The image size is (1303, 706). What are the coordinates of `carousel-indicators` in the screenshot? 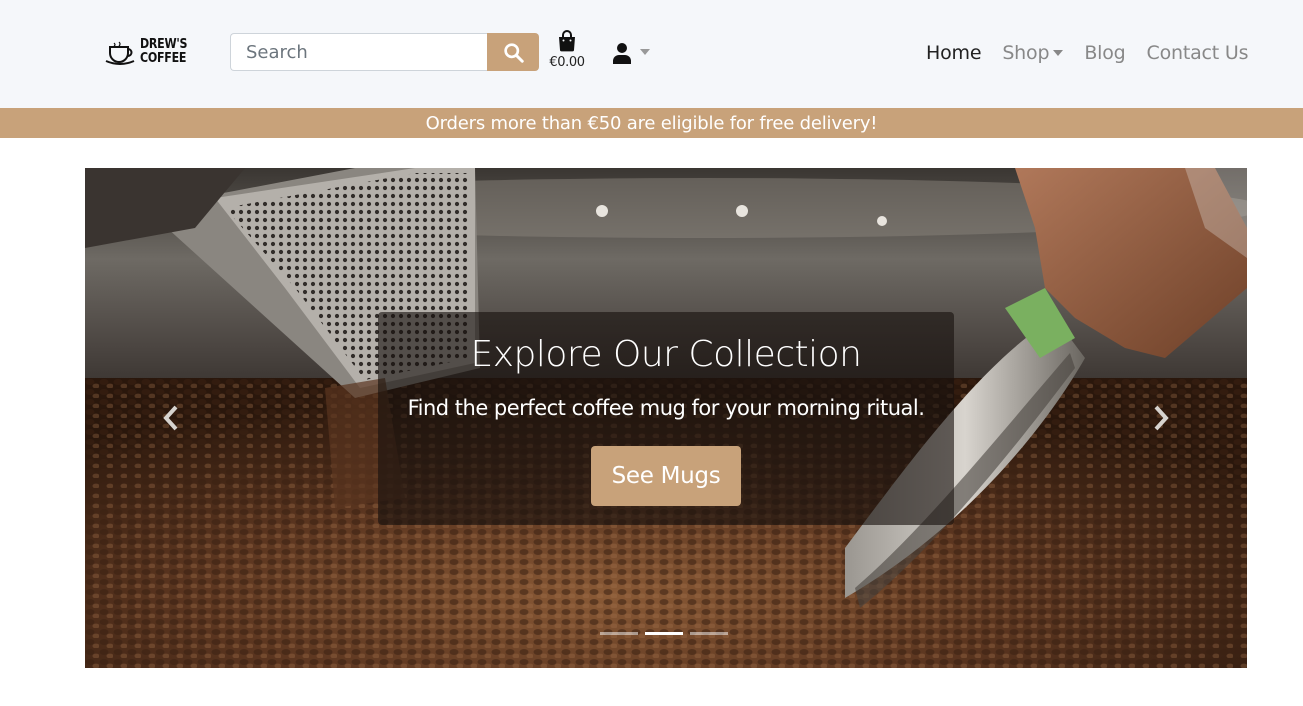 It's located at (667, 634).